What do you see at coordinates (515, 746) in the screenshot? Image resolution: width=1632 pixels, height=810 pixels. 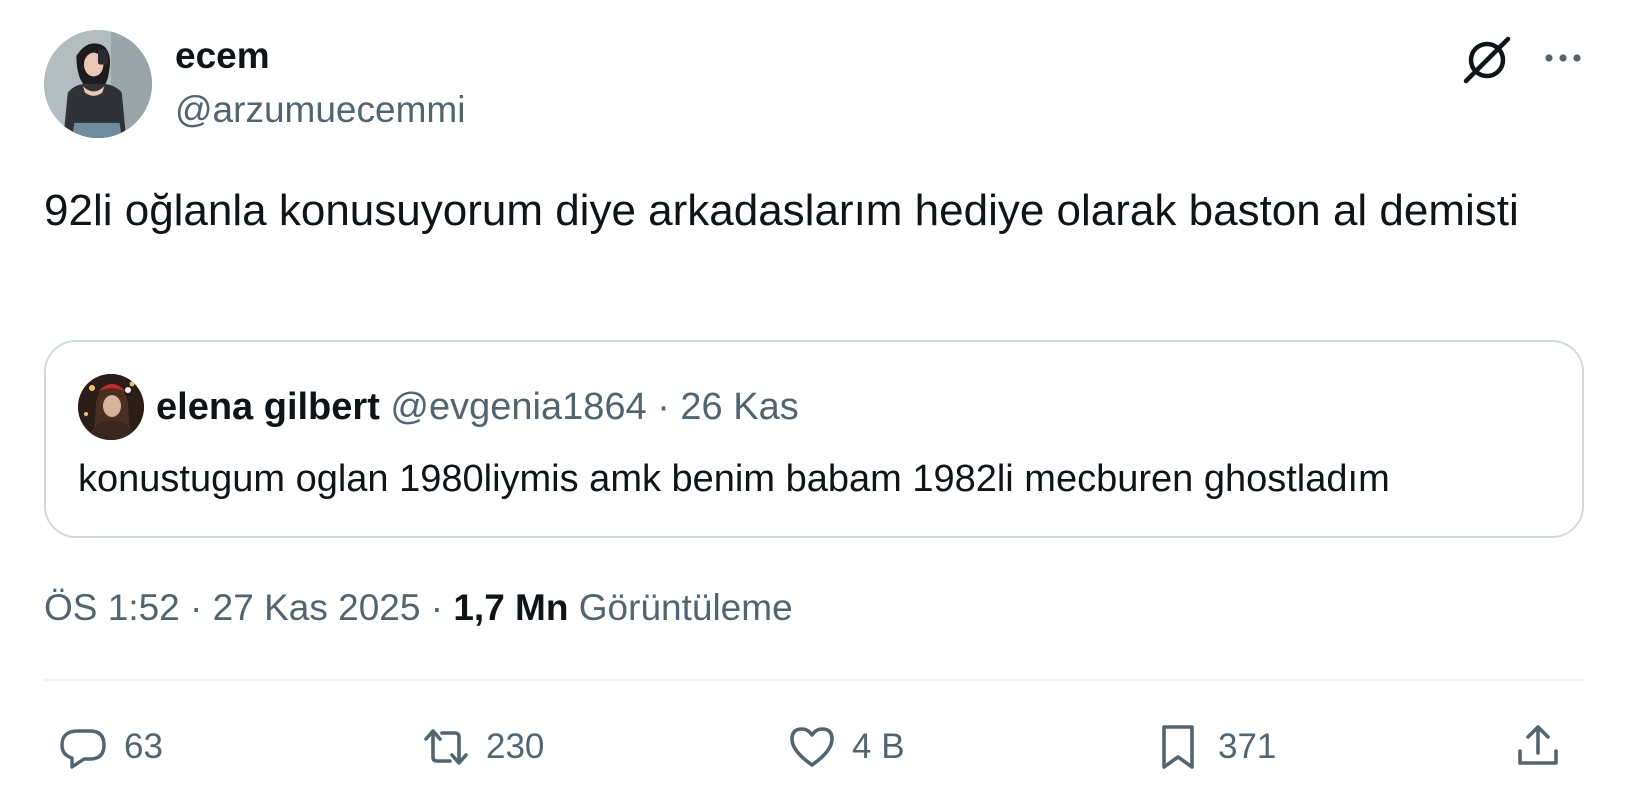 I see `repost-count: 230` at bounding box center [515, 746].